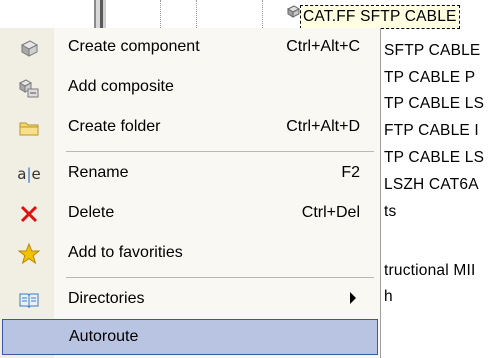 The height and width of the screenshot is (358, 490). What do you see at coordinates (190, 214) in the screenshot?
I see `menu-item-delete: Delete Ctrl+Del` at bounding box center [190, 214].